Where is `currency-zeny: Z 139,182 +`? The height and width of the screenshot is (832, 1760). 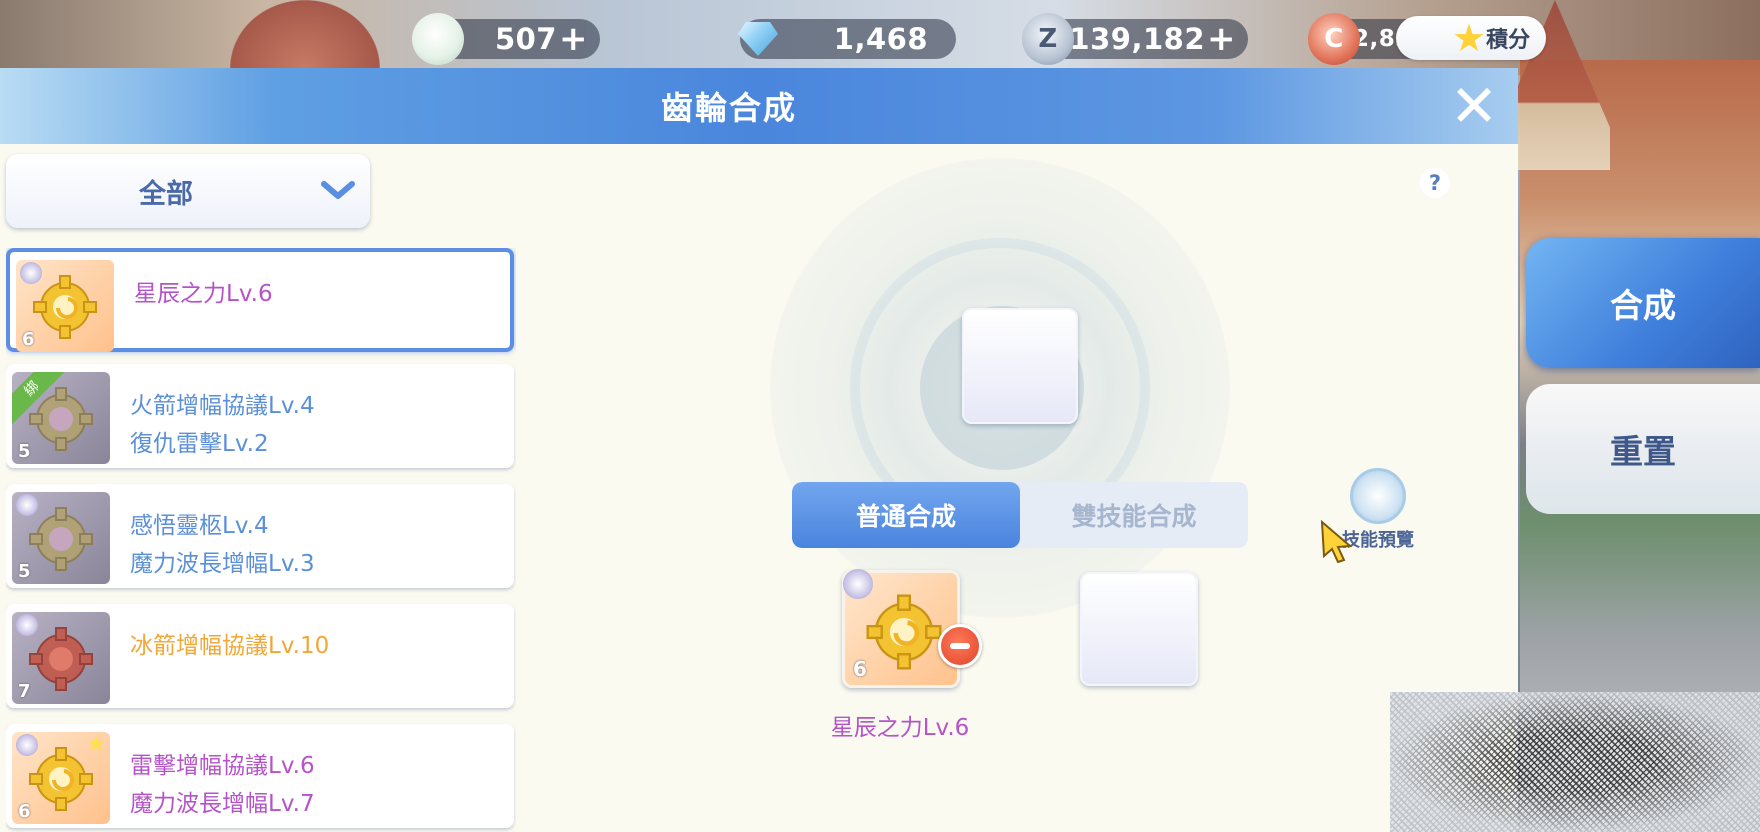 currency-zeny: Z 139,182 + is located at coordinates (1135, 39).